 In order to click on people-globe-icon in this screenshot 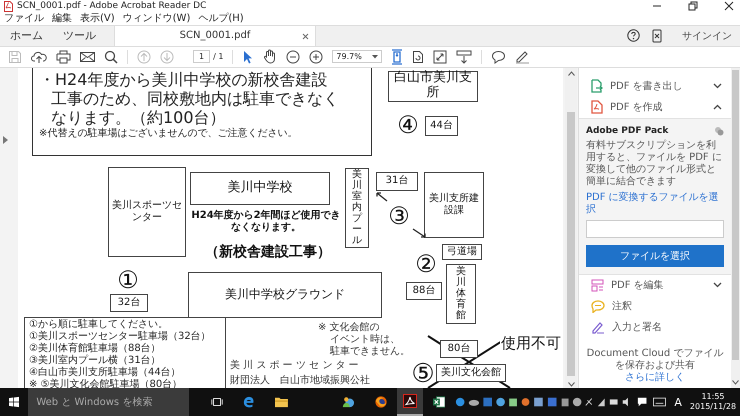, I will do `click(348, 402)`.